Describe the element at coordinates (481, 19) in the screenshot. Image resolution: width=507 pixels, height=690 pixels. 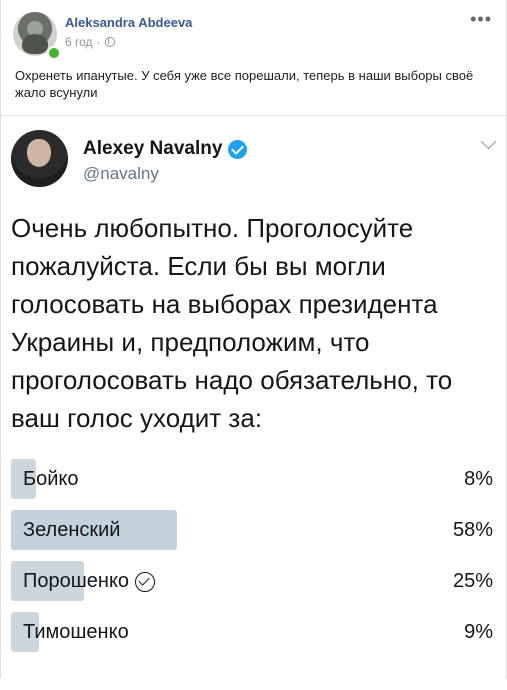
I see `more-horizontal-icon: •••` at that location.